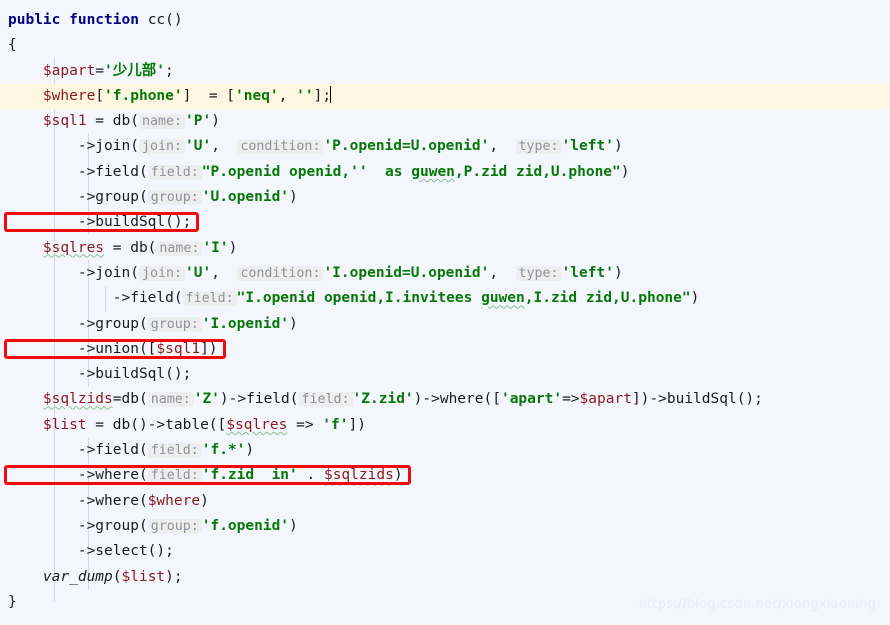 The width and height of the screenshot is (890, 625). Describe the element at coordinates (331, 94) in the screenshot. I see `text-caret` at that location.